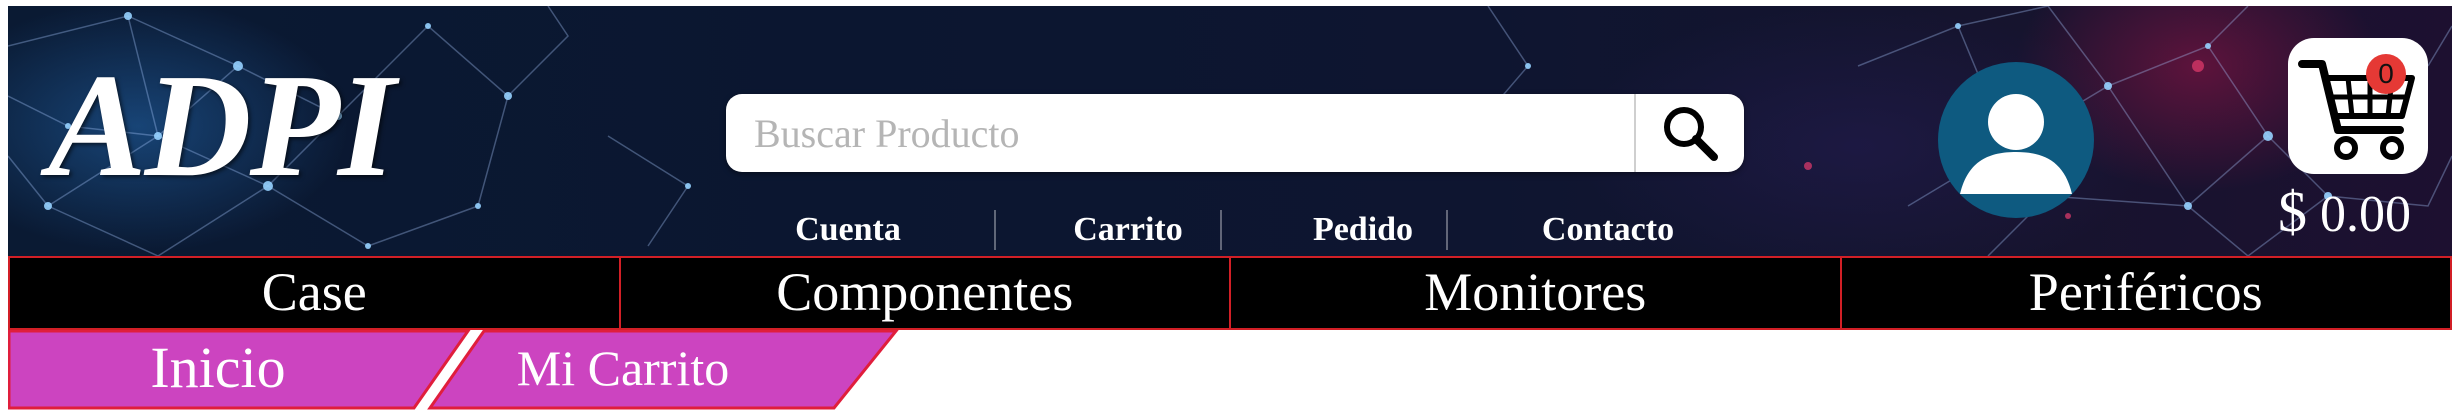 The width and height of the screenshot is (2460, 410). I want to click on site-logo: ADPI, so click(238, 126).